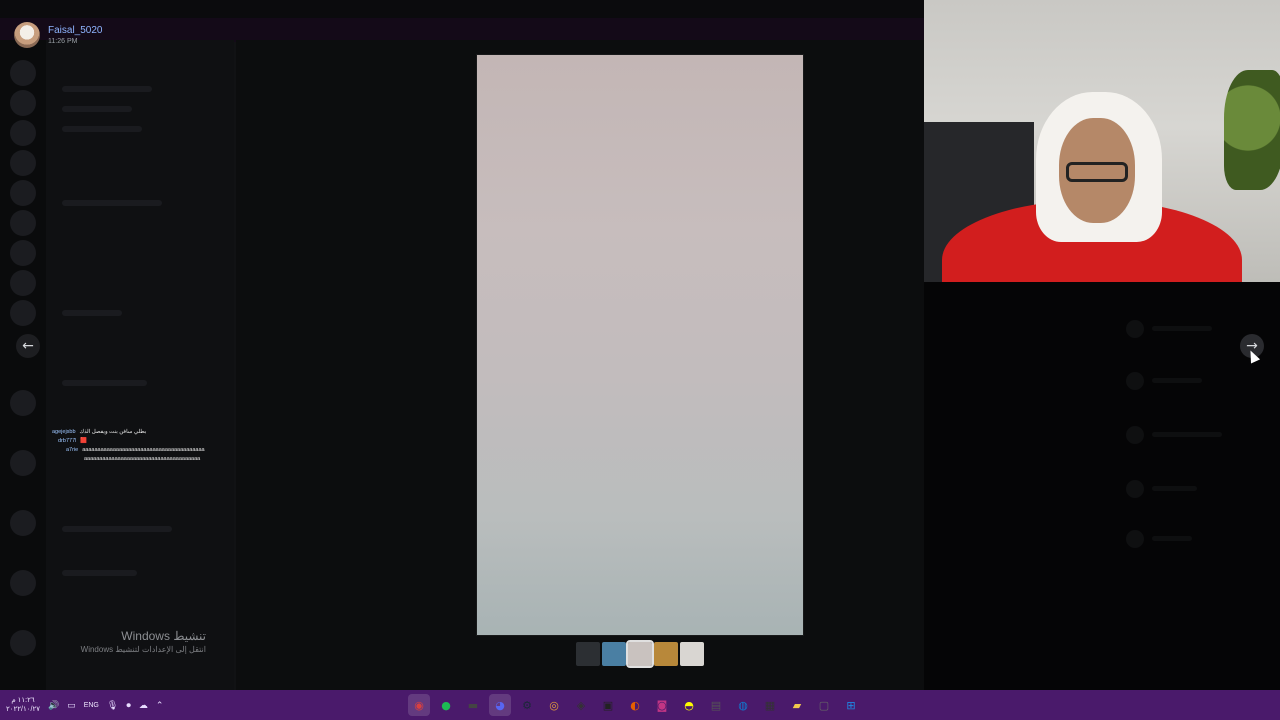 Image resolution: width=1280 pixels, height=720 pixels. Describe the element at coordinates (716, 705) in the screenshot. I see `keyboard-icon: ▤` at that location.